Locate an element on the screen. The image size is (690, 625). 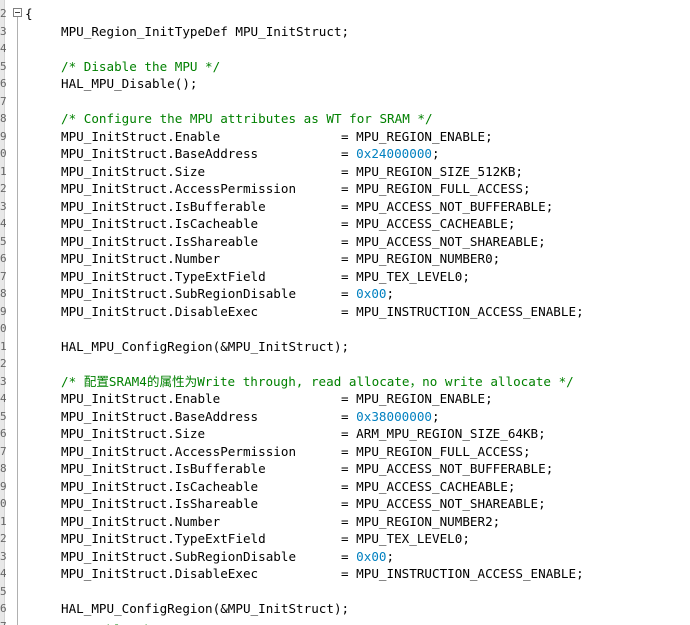
code-line: 6 HAL_MPU_Disable(); is located at coordinates (345, 84).